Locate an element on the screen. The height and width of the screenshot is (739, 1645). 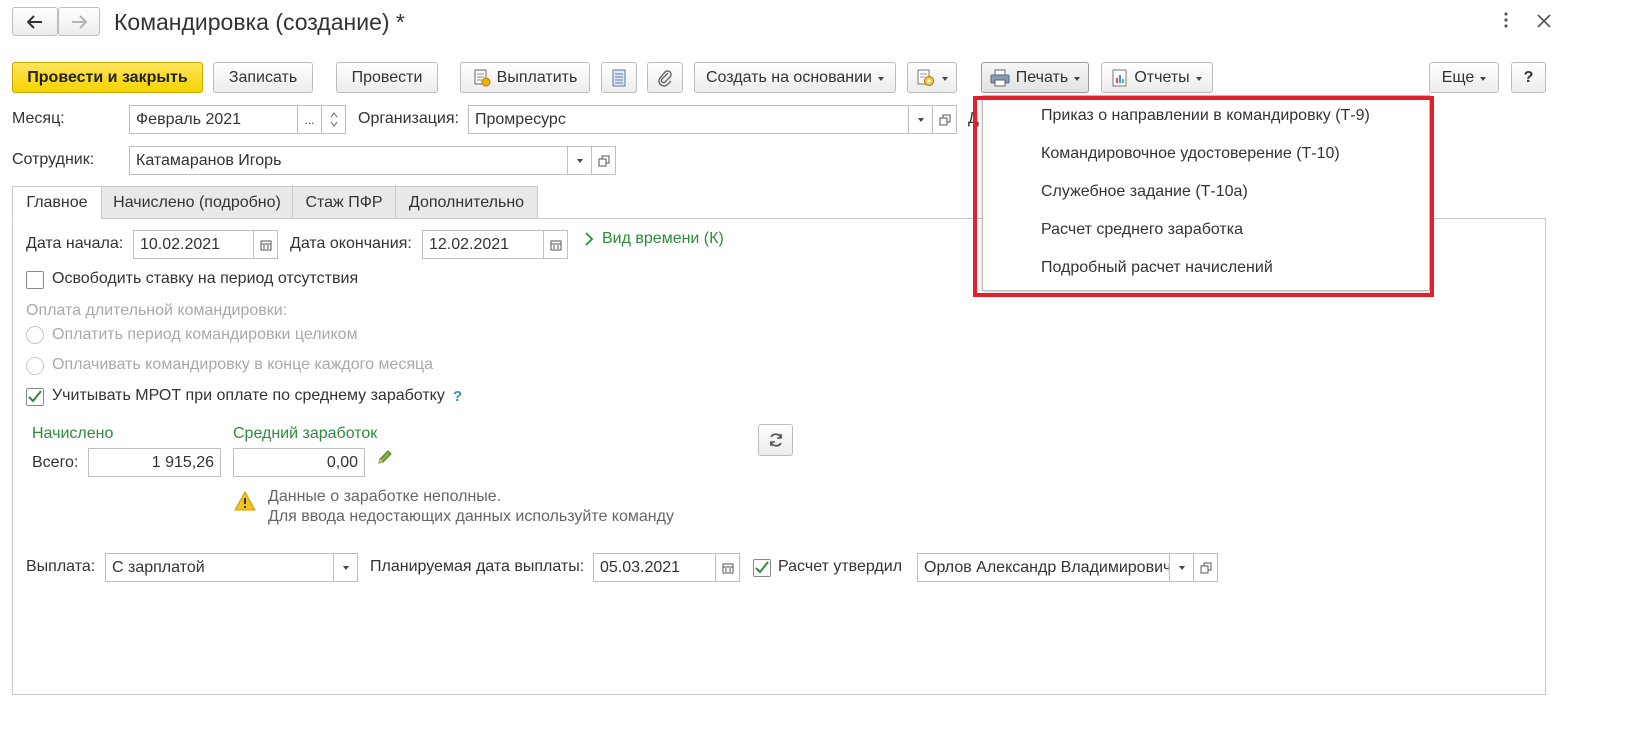
mrot-checkbox is located at coordinates (35, 397).